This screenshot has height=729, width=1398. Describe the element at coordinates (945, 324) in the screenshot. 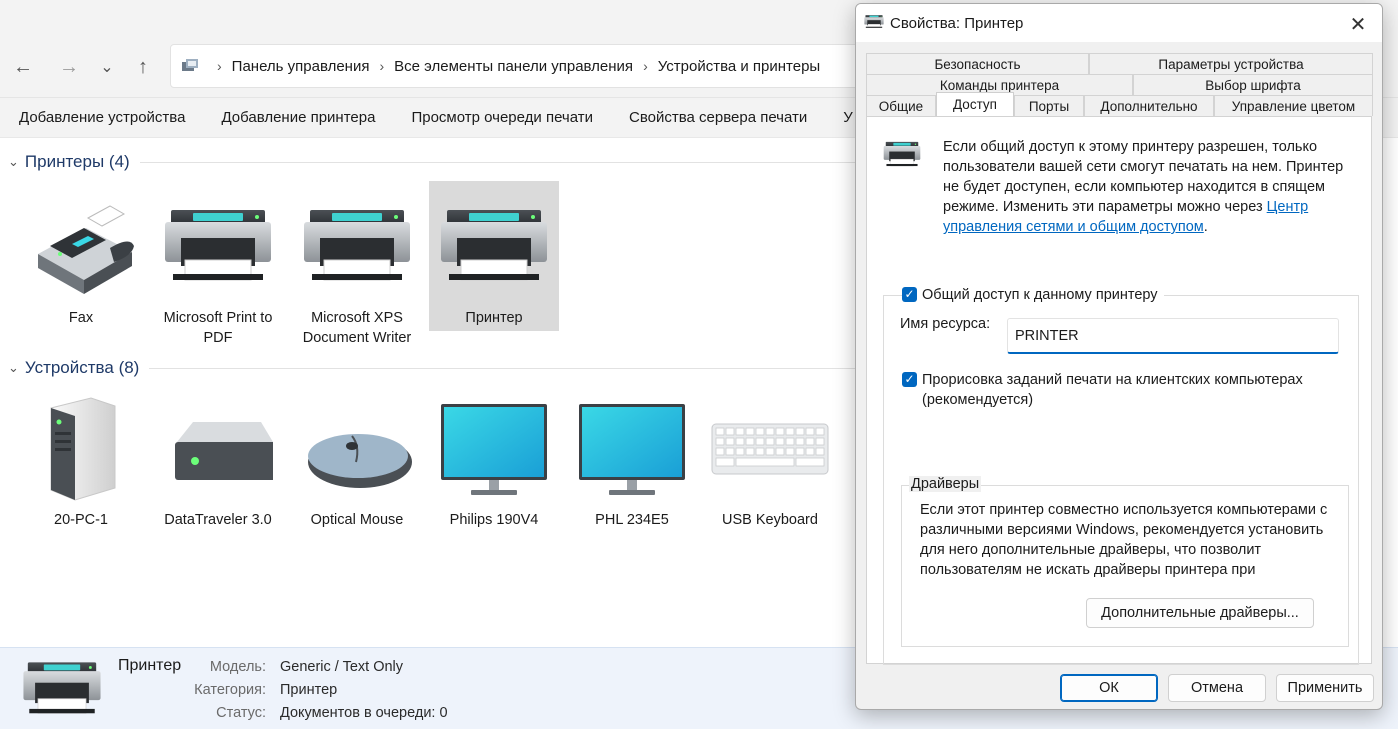

I see `resource-name-label: Имя ресурса:` at that location.